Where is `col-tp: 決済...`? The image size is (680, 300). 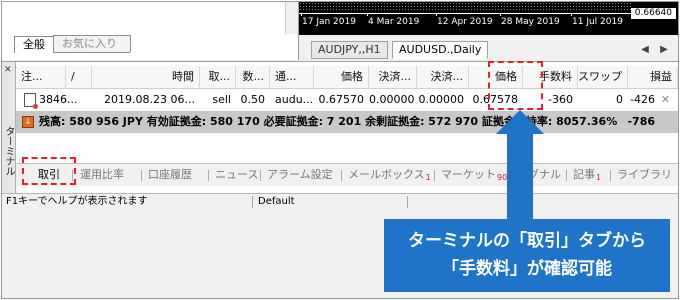
col-tp: 決済... is located at coordinates (443, 77).